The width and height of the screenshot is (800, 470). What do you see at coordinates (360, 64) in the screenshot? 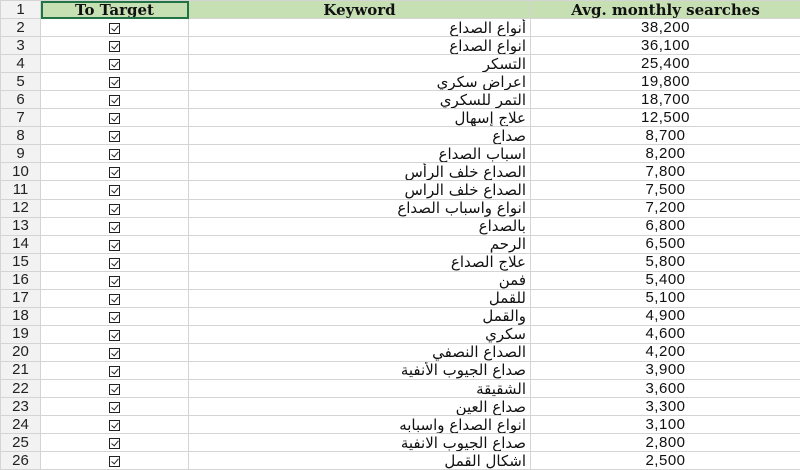
I see `keyword-cell: التسكر` at bounding box center [360, 64].